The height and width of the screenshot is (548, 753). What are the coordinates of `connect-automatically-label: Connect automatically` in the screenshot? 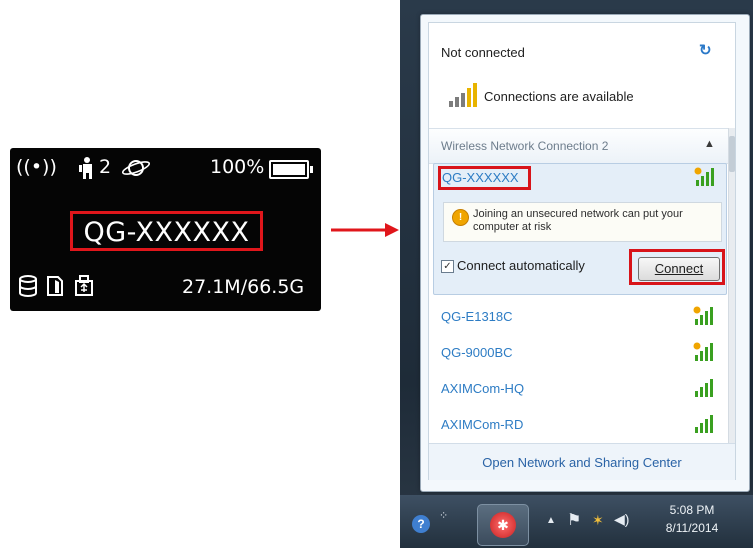 It's located at (521, 265).